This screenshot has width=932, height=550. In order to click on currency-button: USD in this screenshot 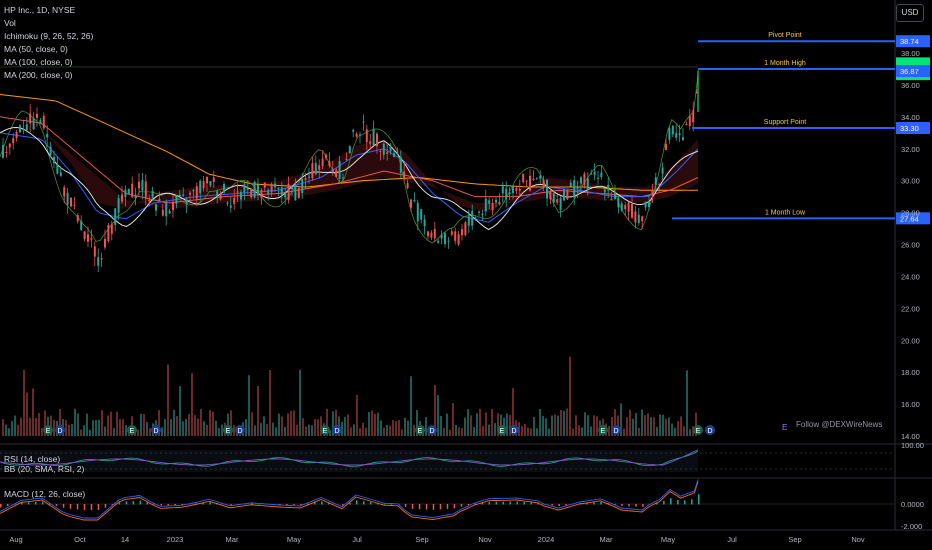, I will do `click(910, 13)`.